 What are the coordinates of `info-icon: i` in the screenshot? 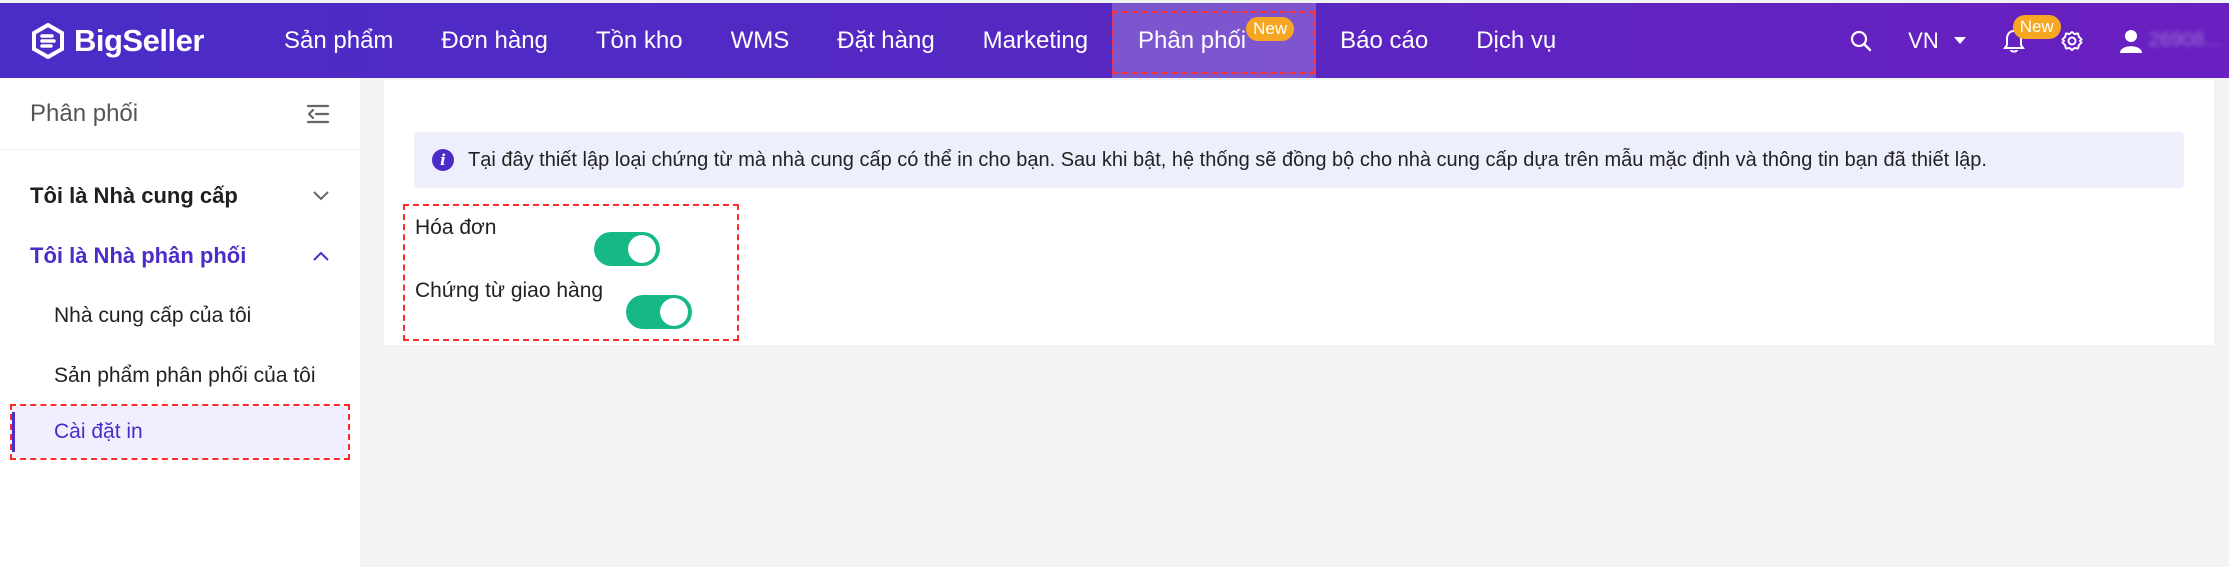 It's located at (443, 160).